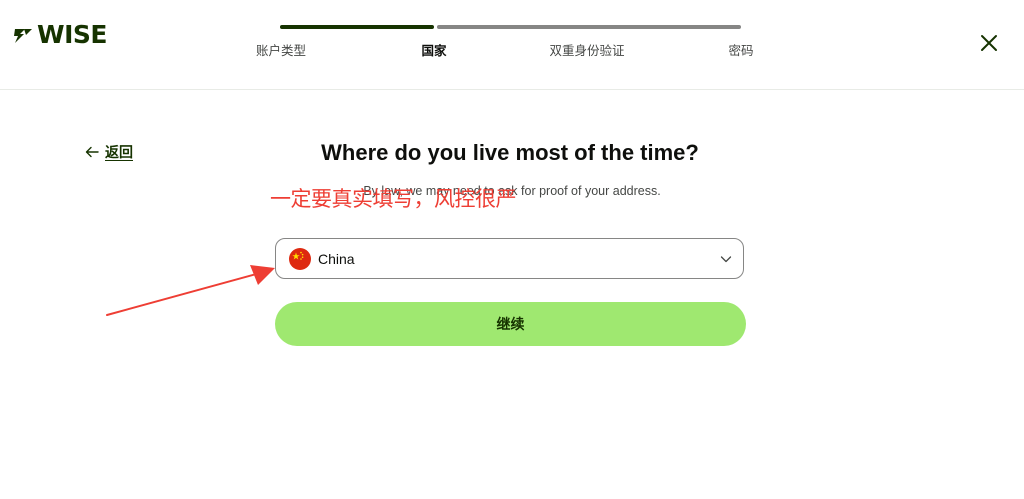 The width and height of the screenshot is (1024, 499). I want to click on page-title-text: Where do you live most of the time?, so click(510, 152).